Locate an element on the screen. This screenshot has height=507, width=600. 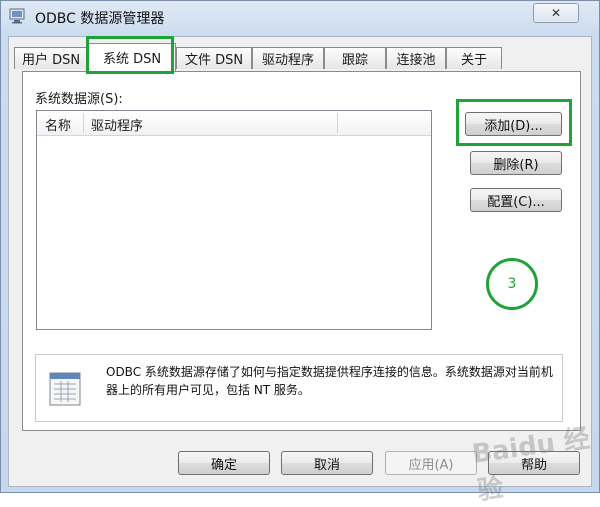
tab-file-dsn: 文件 DSN is located at coordinates (214, 58).